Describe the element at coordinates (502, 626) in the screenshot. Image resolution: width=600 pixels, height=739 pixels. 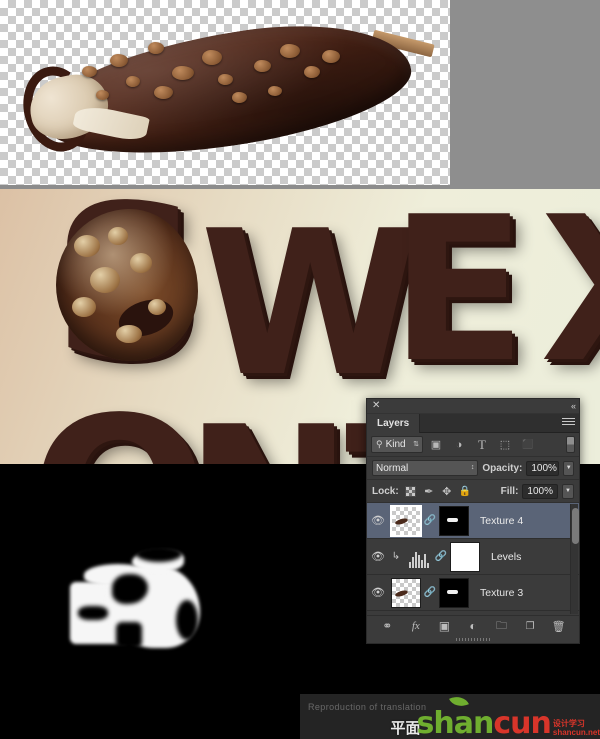
I see `new-group-icon: 🗀` at that location.